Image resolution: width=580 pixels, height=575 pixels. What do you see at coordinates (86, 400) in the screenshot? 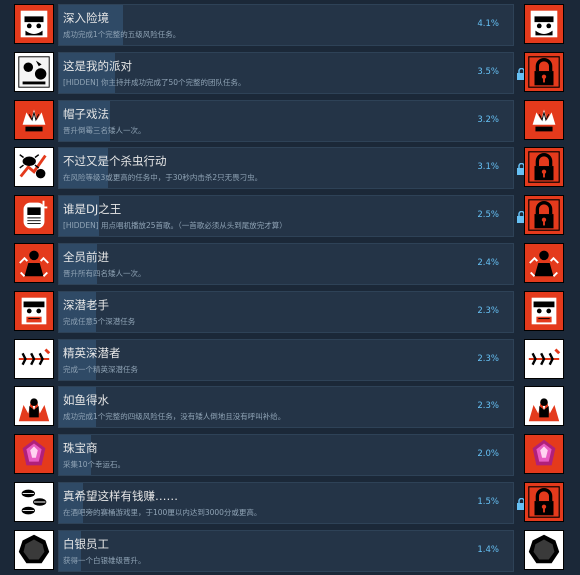
I see `achievement-title: 如鱼得水` at bounding box center [86, 400].